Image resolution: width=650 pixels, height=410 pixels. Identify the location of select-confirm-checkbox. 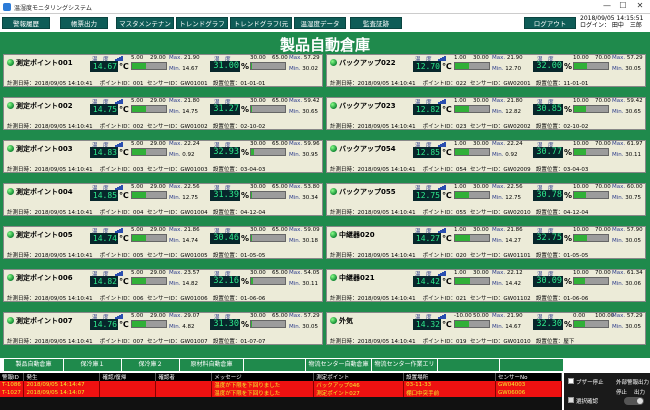
(571, 400).